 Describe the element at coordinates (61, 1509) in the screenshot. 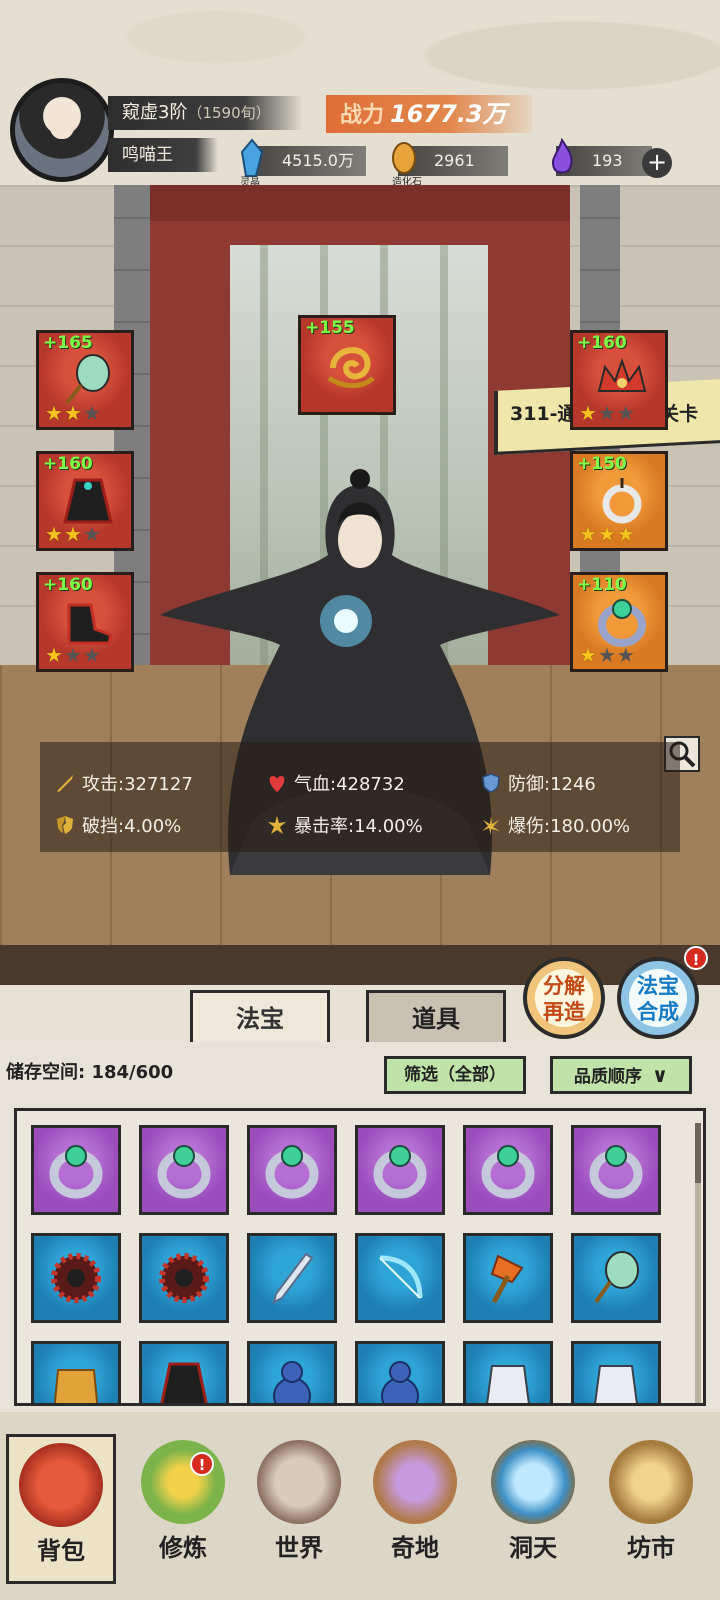

I see `nav-backpack: 背包` at that location.